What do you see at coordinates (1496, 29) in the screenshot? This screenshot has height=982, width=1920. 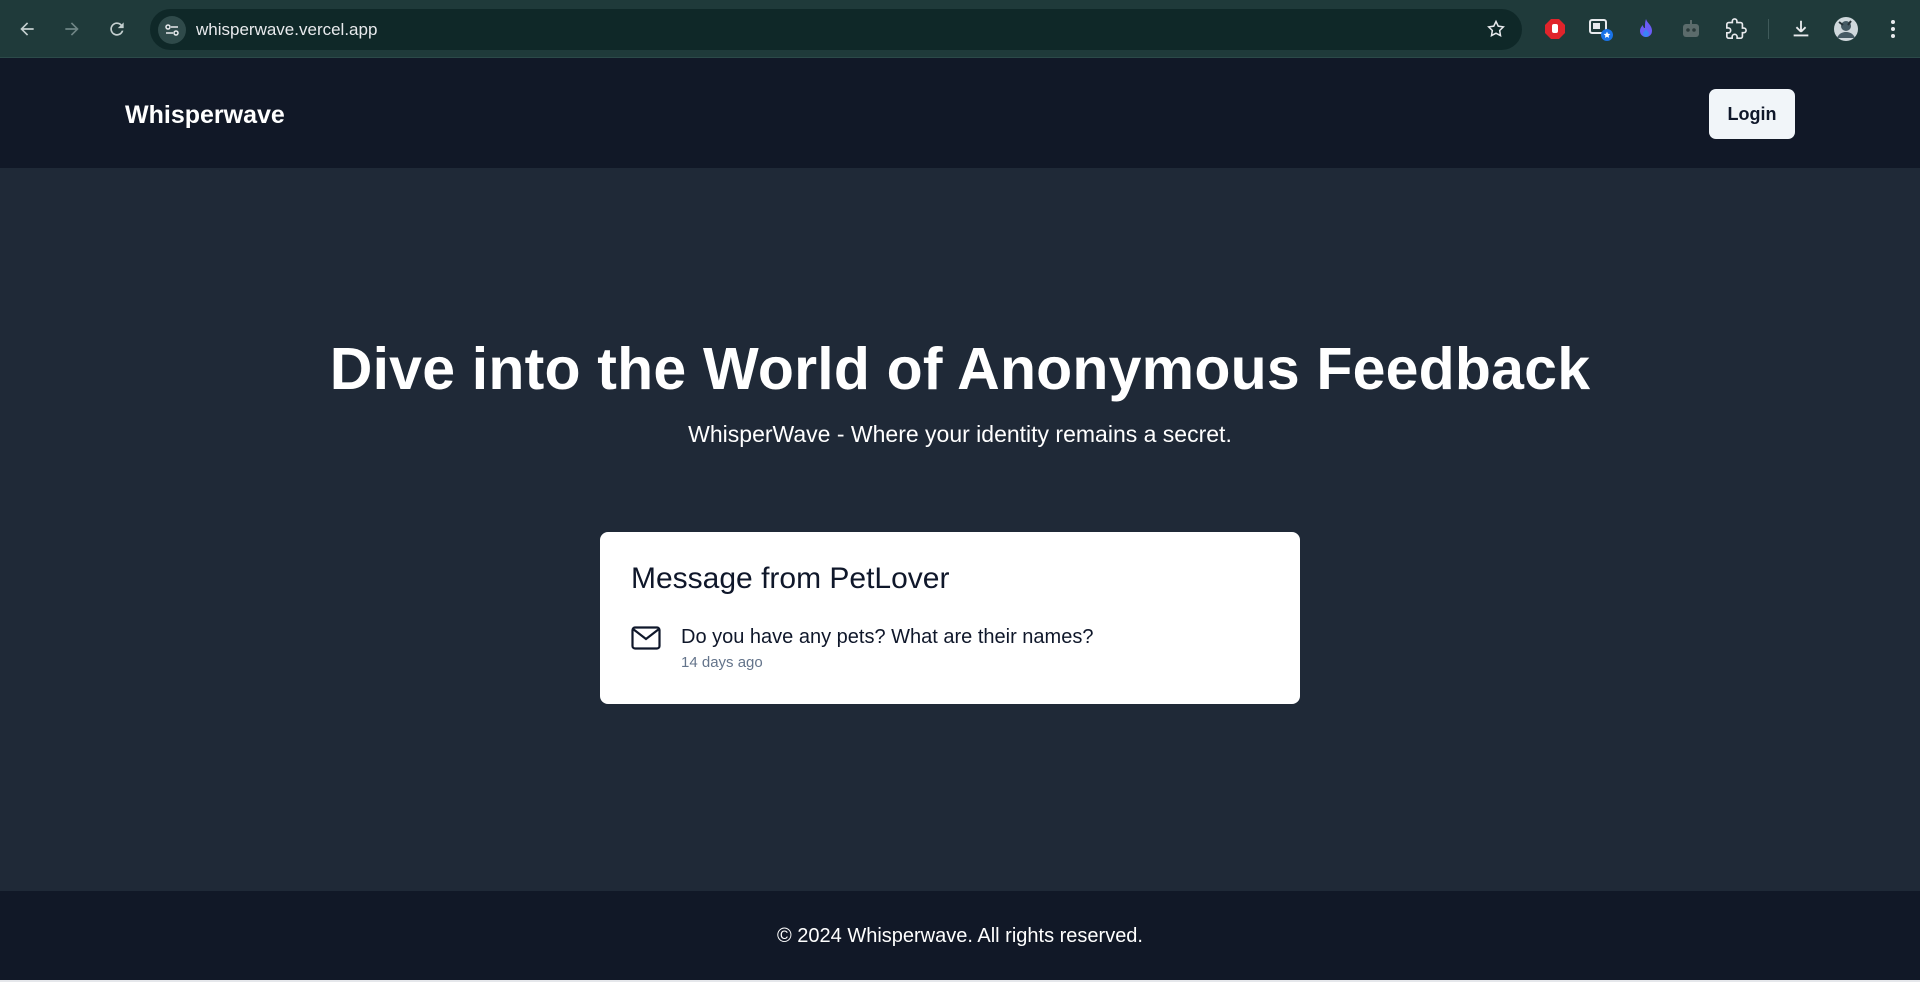 I see `bookmark-star-icon` at bounding box center [1496, 29].